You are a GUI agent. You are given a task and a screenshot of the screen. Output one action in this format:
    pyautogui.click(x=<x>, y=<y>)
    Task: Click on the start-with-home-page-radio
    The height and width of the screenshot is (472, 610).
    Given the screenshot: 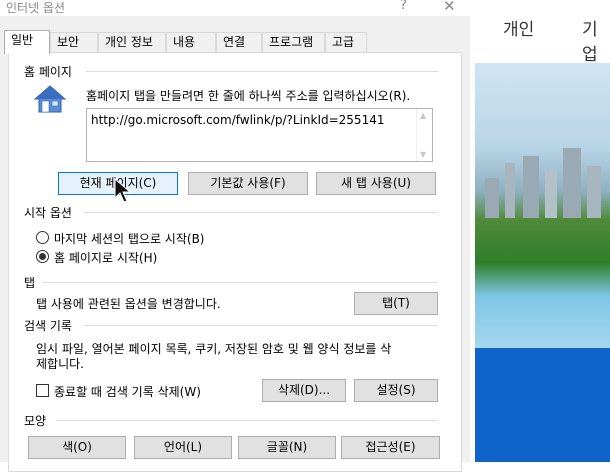 What is the action you would take?
    pyautogui.click(x=42, y=256)
    